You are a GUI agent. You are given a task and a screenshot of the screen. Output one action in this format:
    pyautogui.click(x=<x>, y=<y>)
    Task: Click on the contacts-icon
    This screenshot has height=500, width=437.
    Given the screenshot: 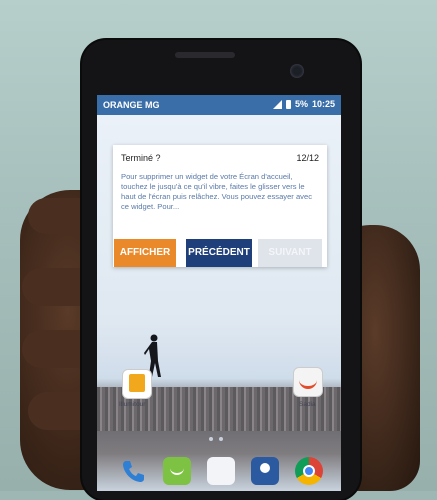 What is the action you would take?
    pyautogui.click(x=265, y=471)
    